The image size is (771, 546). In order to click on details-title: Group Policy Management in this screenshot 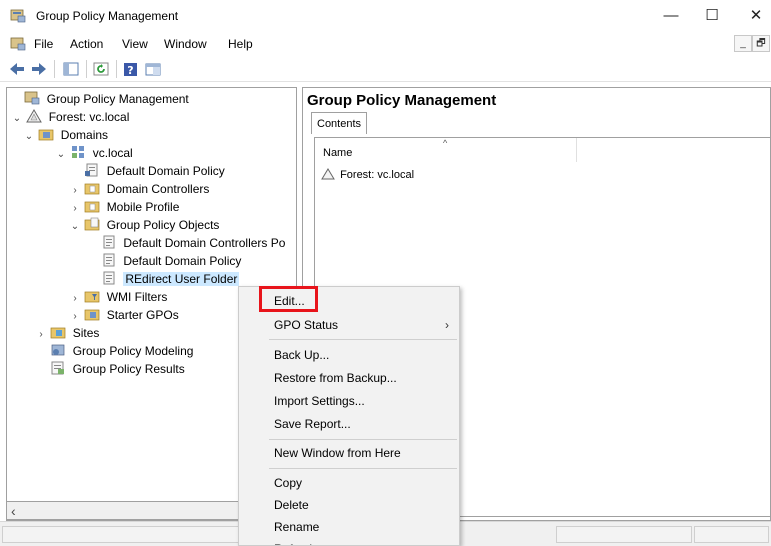, I will do `click(402, 100)`.